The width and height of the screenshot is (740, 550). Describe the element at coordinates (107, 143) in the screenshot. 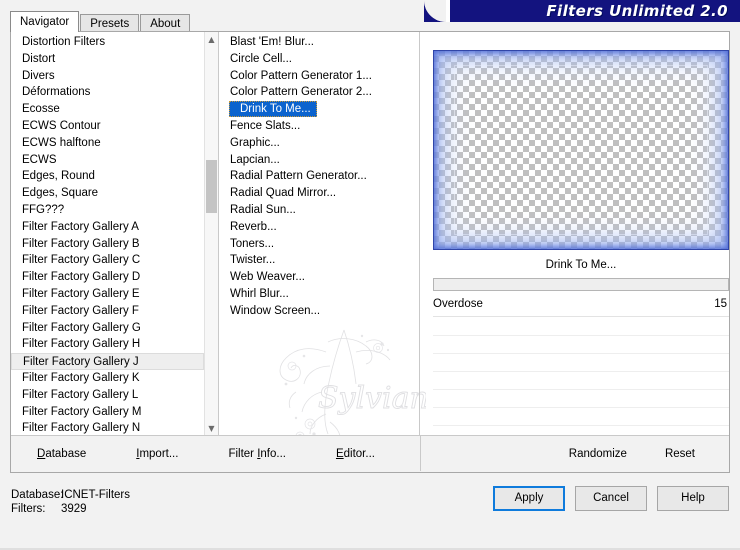

I see `category-list-item: ECWS halftone` at that location.